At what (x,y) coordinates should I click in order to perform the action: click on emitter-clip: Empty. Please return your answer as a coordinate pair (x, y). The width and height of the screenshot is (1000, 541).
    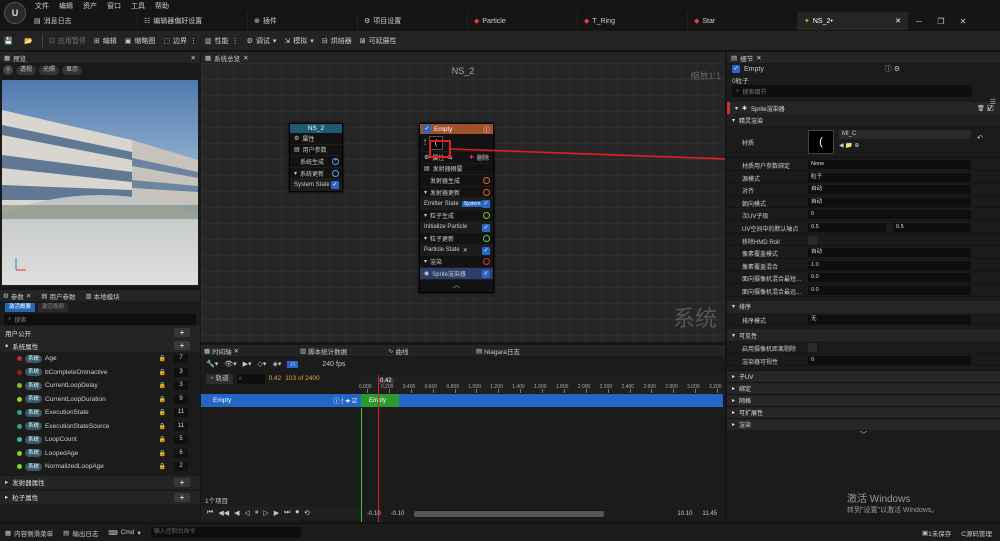
    Looking at the image, I should click on (380, 400).